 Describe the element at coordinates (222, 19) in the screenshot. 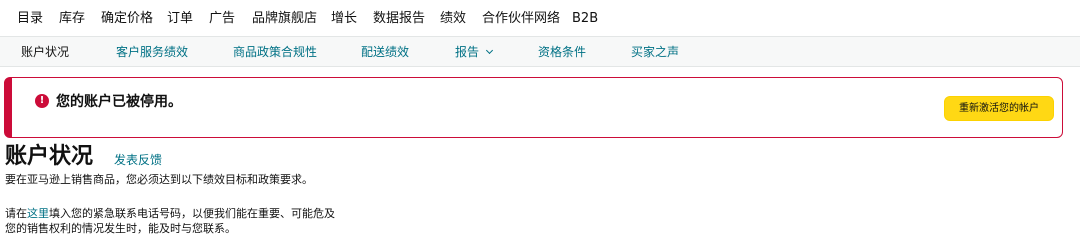

I see `nav-advertising: 广告` at that location.